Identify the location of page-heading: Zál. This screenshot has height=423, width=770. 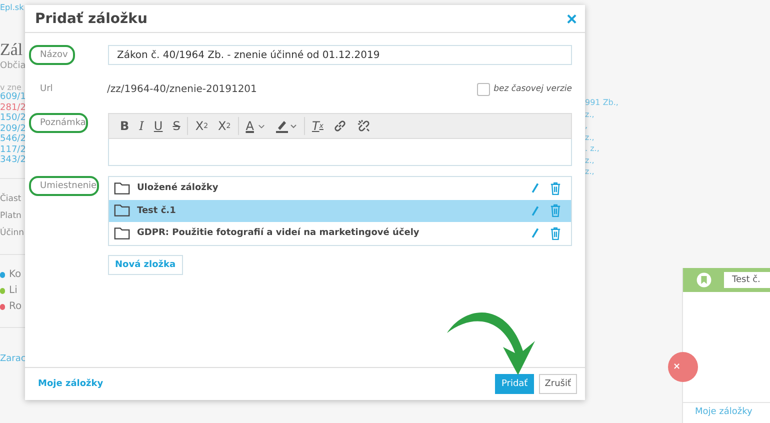
(11, 50).